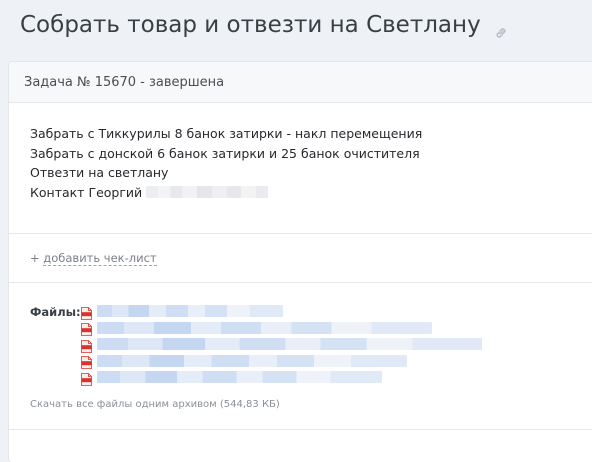 Image resolution: width=592 pixels, height=462 pixels. I want to click on page-title-text: Собрать товар и отвезти на Светлану, so click(250, 25).